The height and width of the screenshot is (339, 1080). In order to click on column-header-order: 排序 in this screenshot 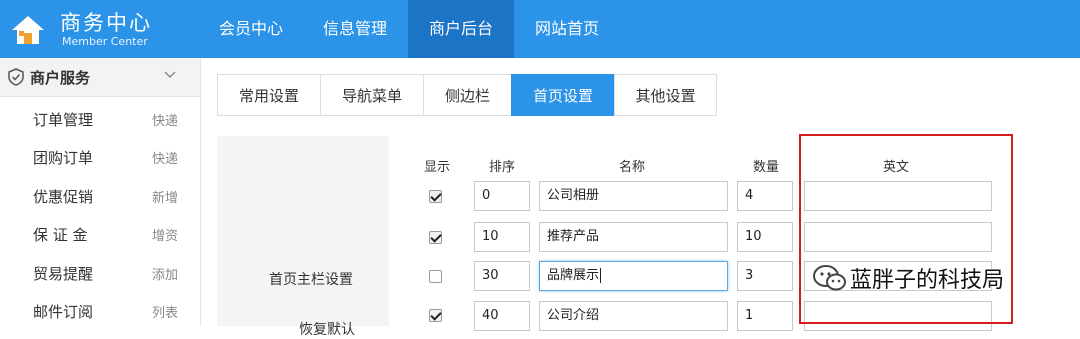, I will do `click(501, 167)`.